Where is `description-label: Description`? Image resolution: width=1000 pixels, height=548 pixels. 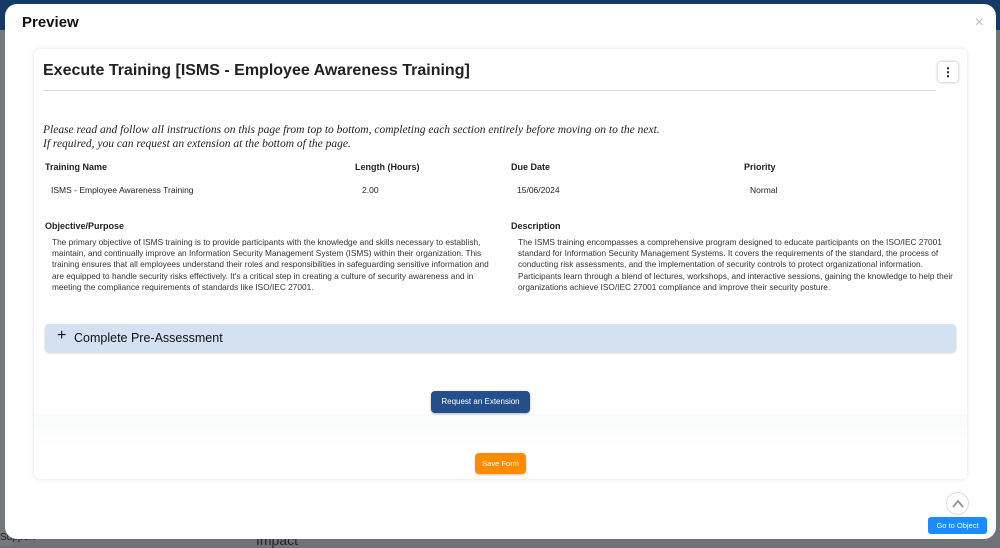
description-label: Description is located at coordinates (536, 226).